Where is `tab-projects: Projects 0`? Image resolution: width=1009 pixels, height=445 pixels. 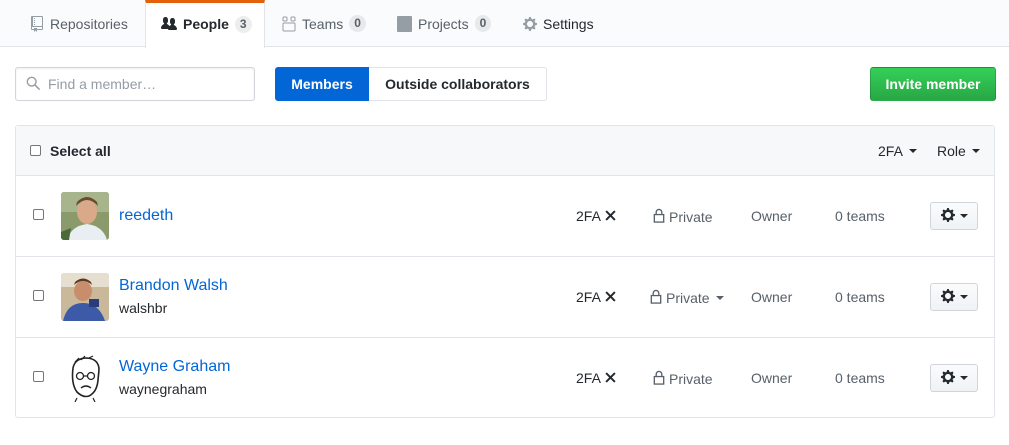
tab-projects: Projects 0 is located at coordinates (444, 23).